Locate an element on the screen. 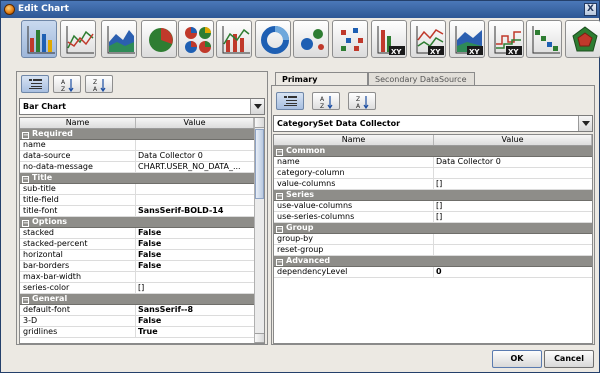  property-row: max-bar-width is located at coordinates (142, 277).